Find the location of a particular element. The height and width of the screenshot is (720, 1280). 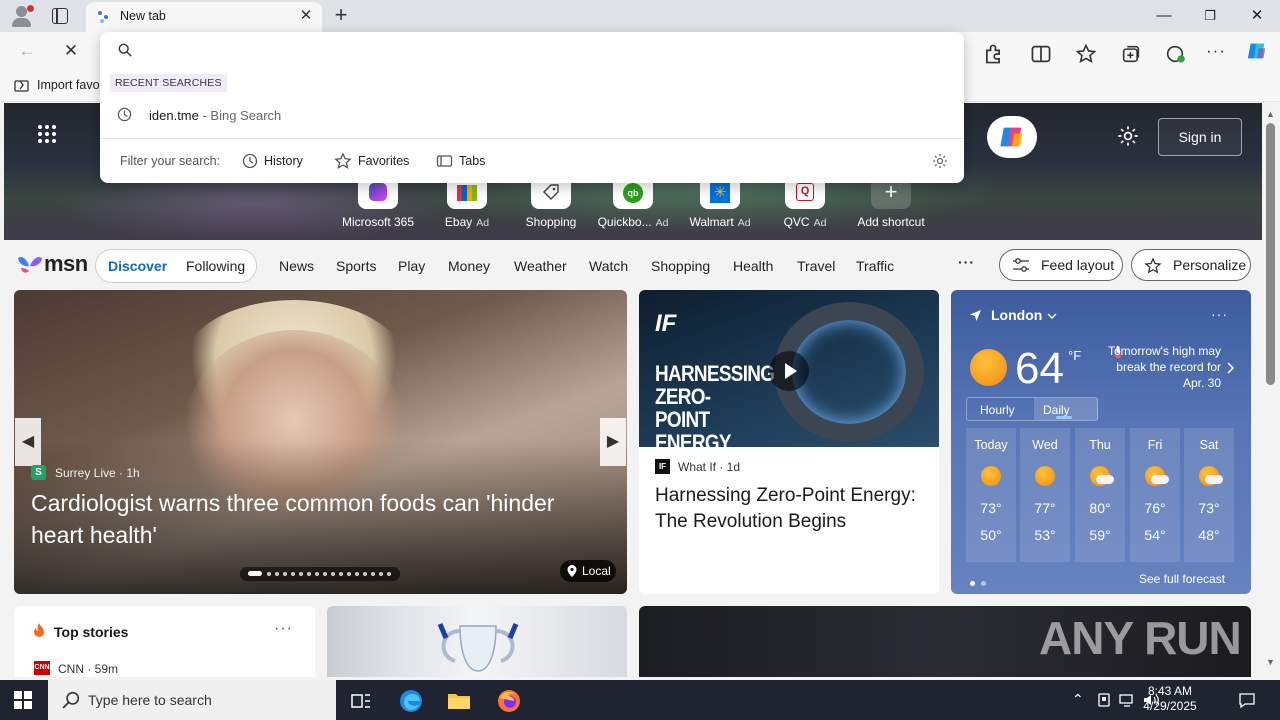

top-stories-title: Top stories is located at coordinates (91, 632).